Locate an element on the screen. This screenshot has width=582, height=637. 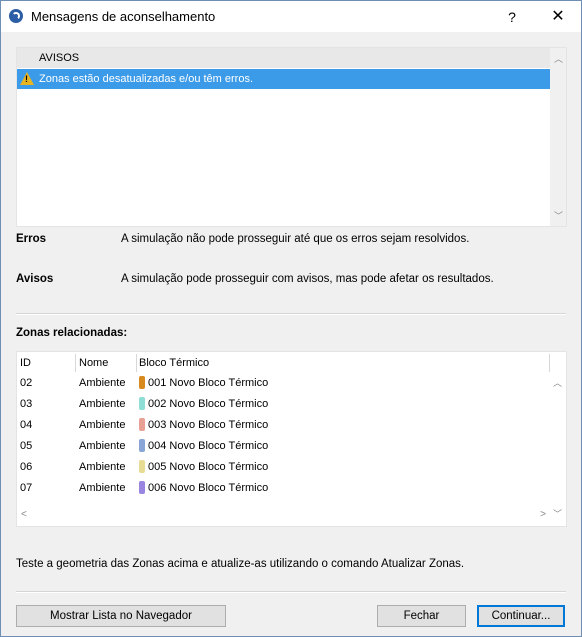
warning-icon is located at coordinates (27, 78).